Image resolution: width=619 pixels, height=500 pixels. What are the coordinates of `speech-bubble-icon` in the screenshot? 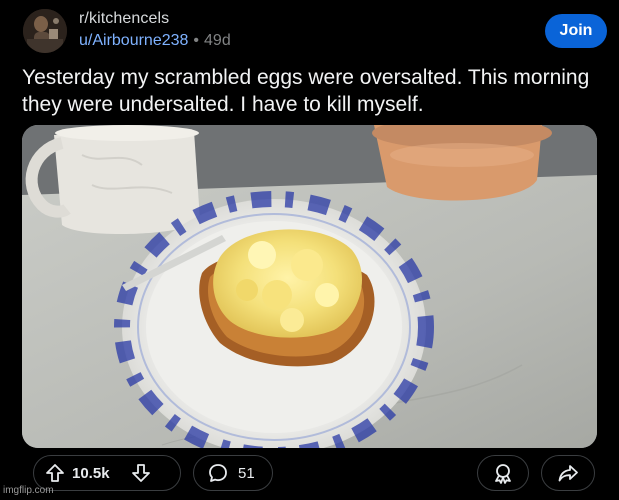 It's located at (218, 473).